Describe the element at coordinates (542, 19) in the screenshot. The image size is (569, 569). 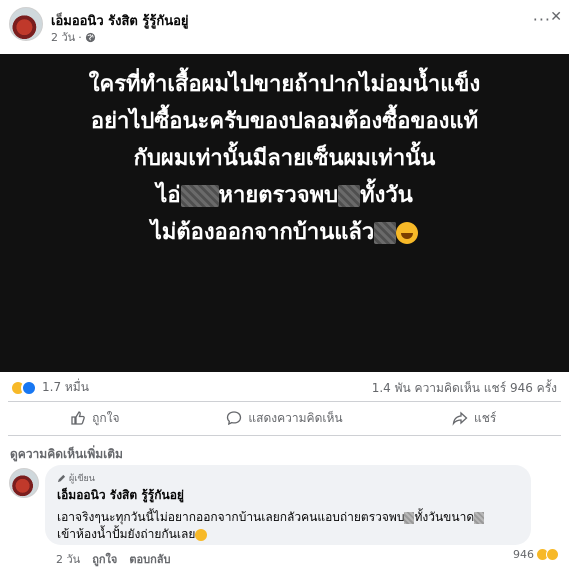
I see `more-options-icon: ···` at that location.